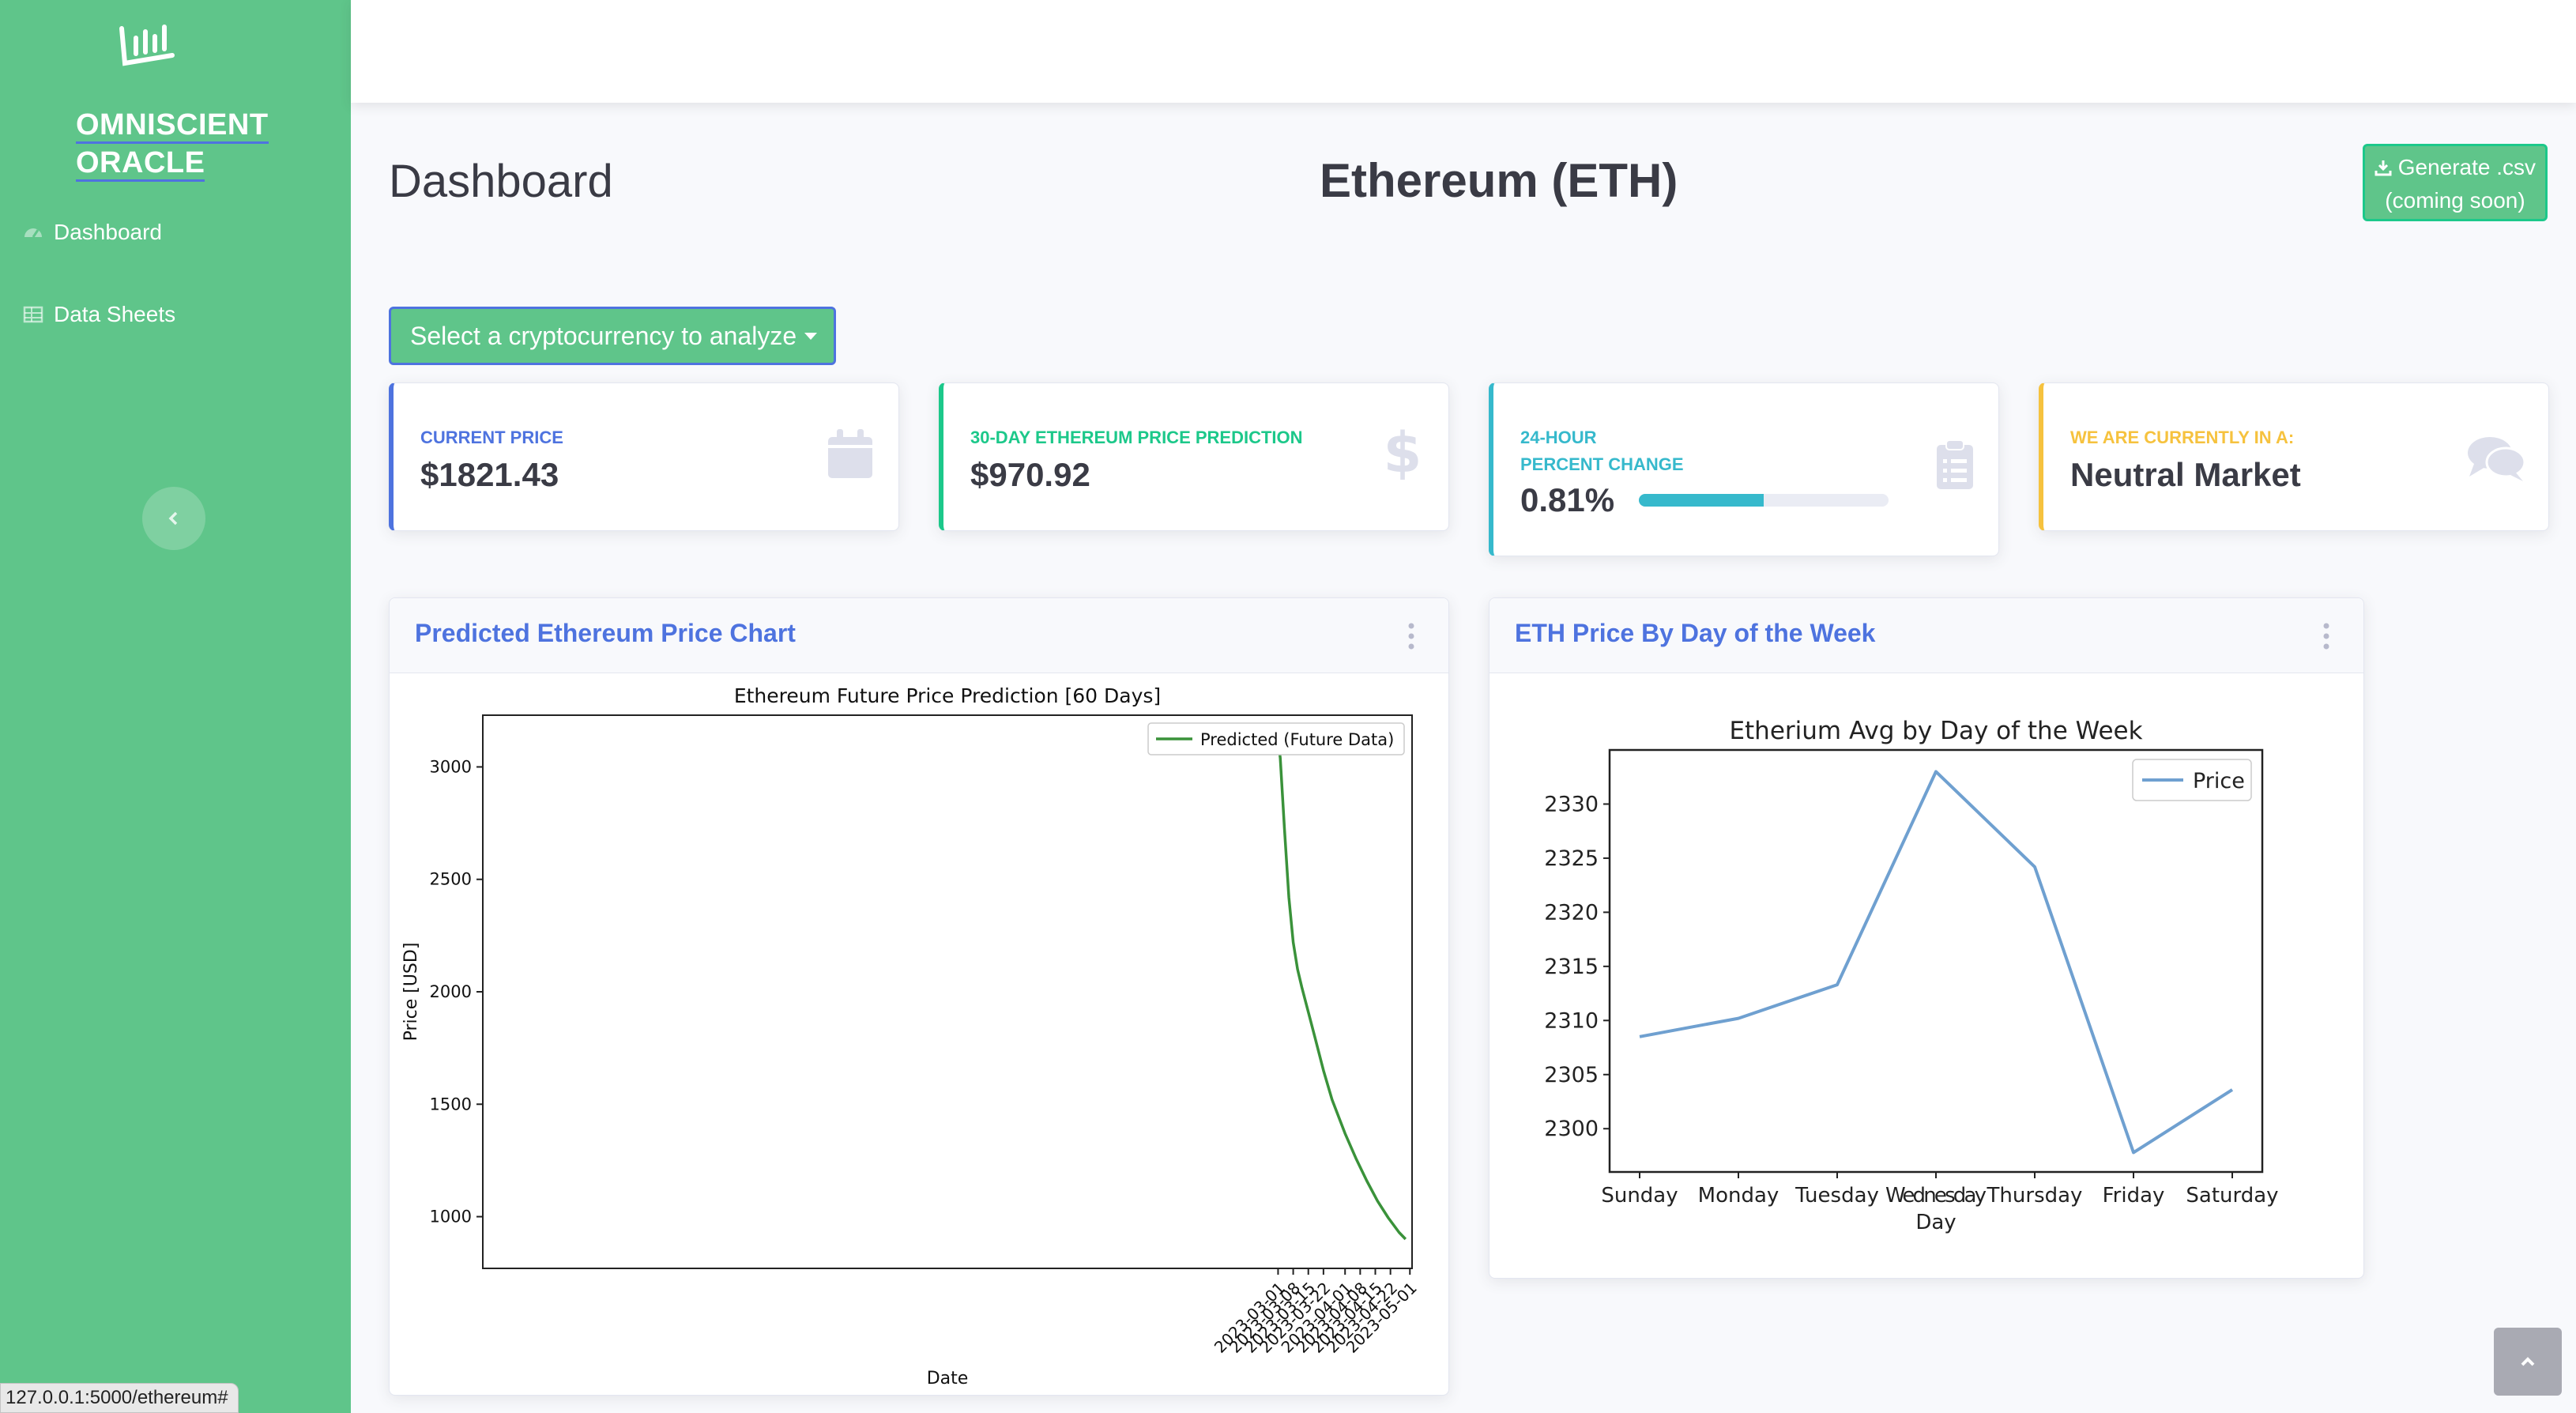  Describe the element at coordinates (1136, 437) in the screenshot. I see `prediction-label: 30-DAY ETHEREUM PRICE PREDICTION` at that location.